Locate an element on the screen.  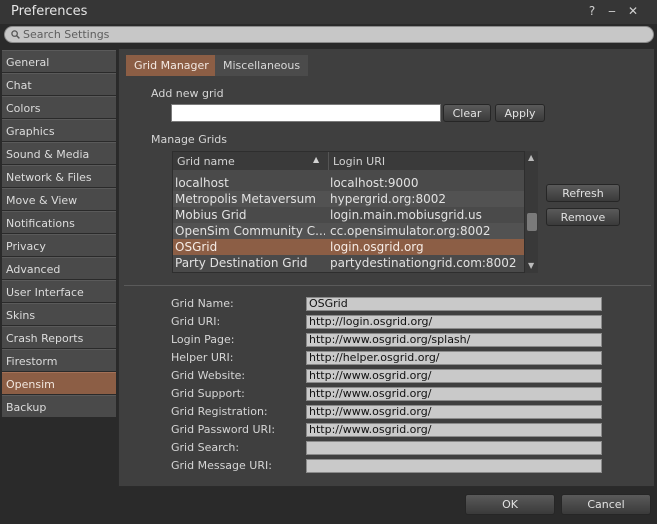
sidebar-item-chat: Chat is located at coordinates (59, 84).